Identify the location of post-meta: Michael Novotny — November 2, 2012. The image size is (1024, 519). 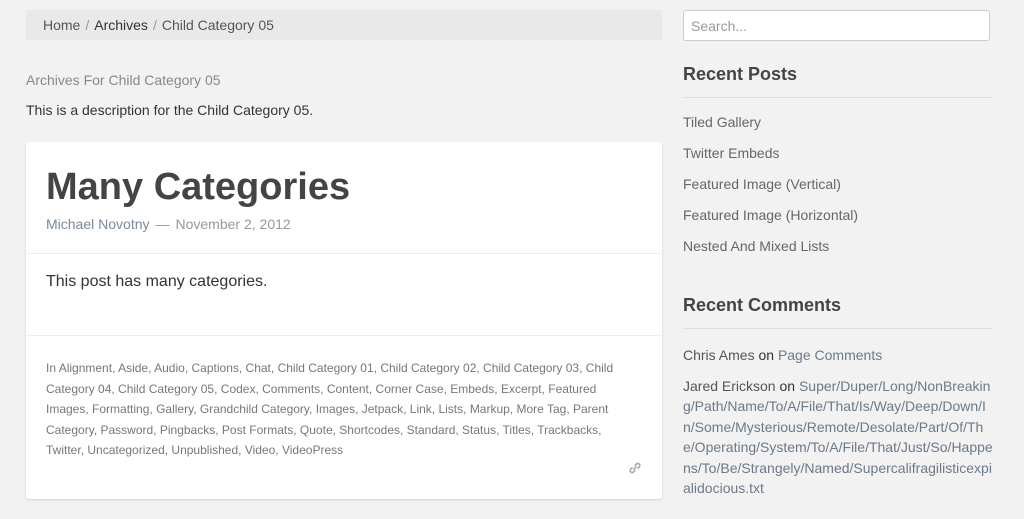
(344, 224).